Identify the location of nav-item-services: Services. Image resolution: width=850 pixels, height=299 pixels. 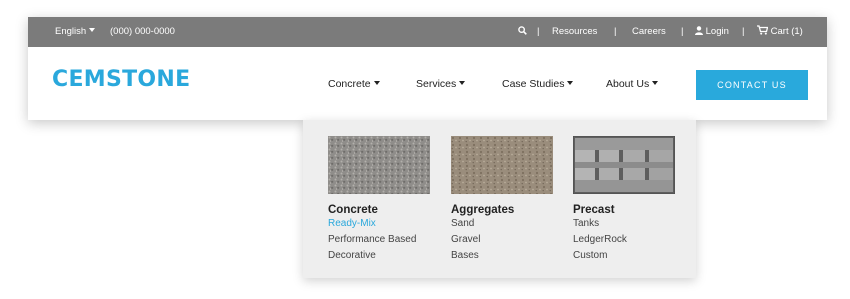
(441, 84).